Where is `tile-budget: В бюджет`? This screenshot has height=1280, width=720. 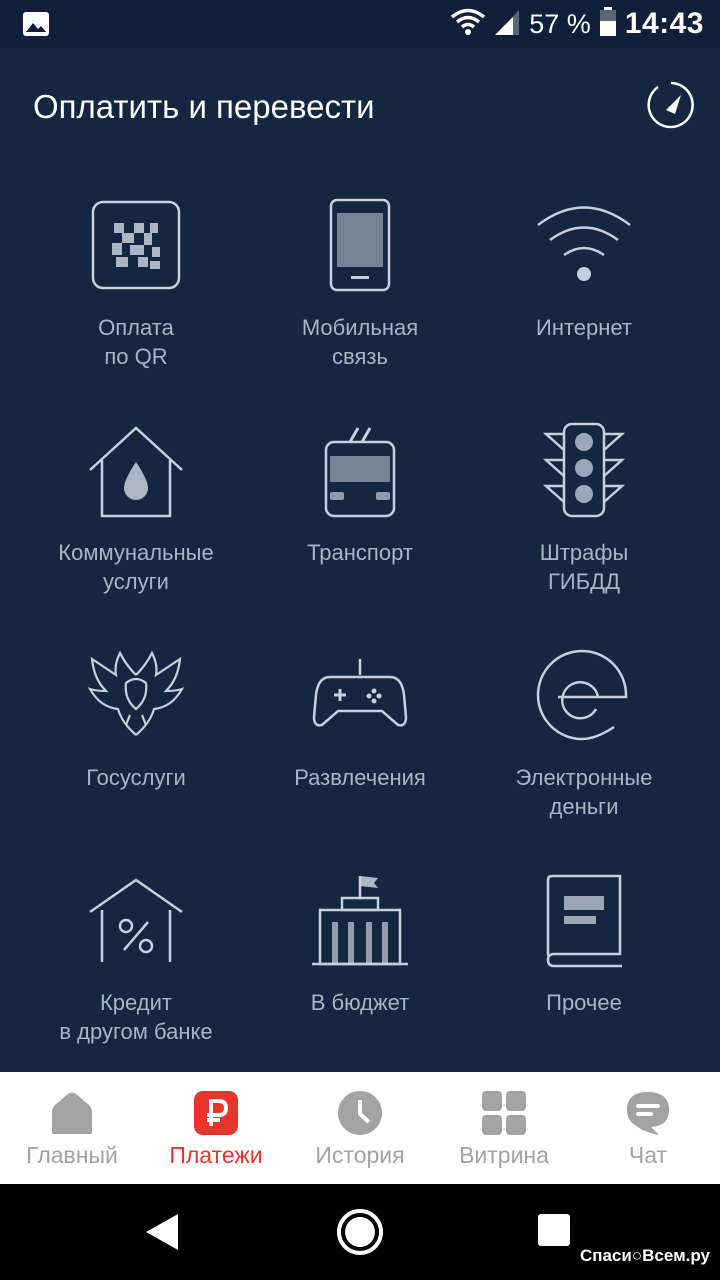 tile-budget: В бюджет is located at coordinates (360, 962).